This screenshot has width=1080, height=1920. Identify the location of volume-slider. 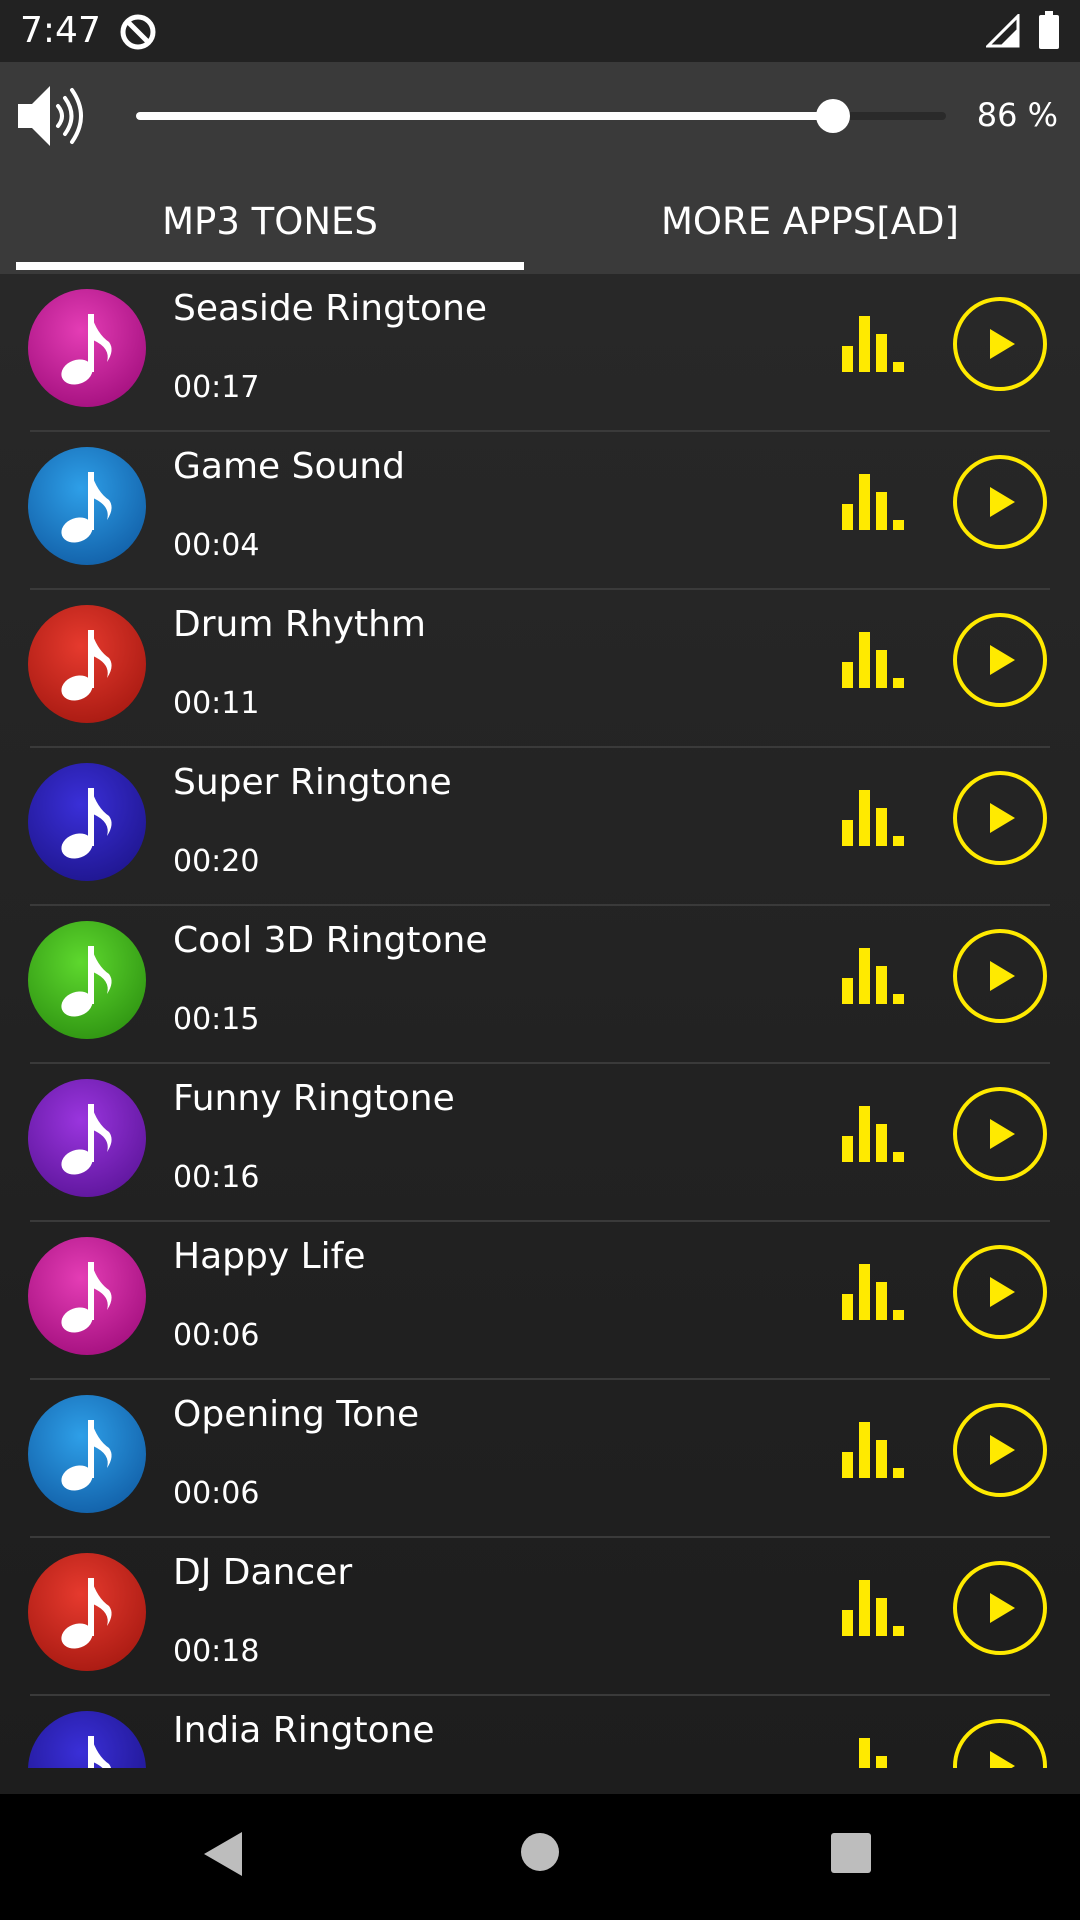
(541, 116).